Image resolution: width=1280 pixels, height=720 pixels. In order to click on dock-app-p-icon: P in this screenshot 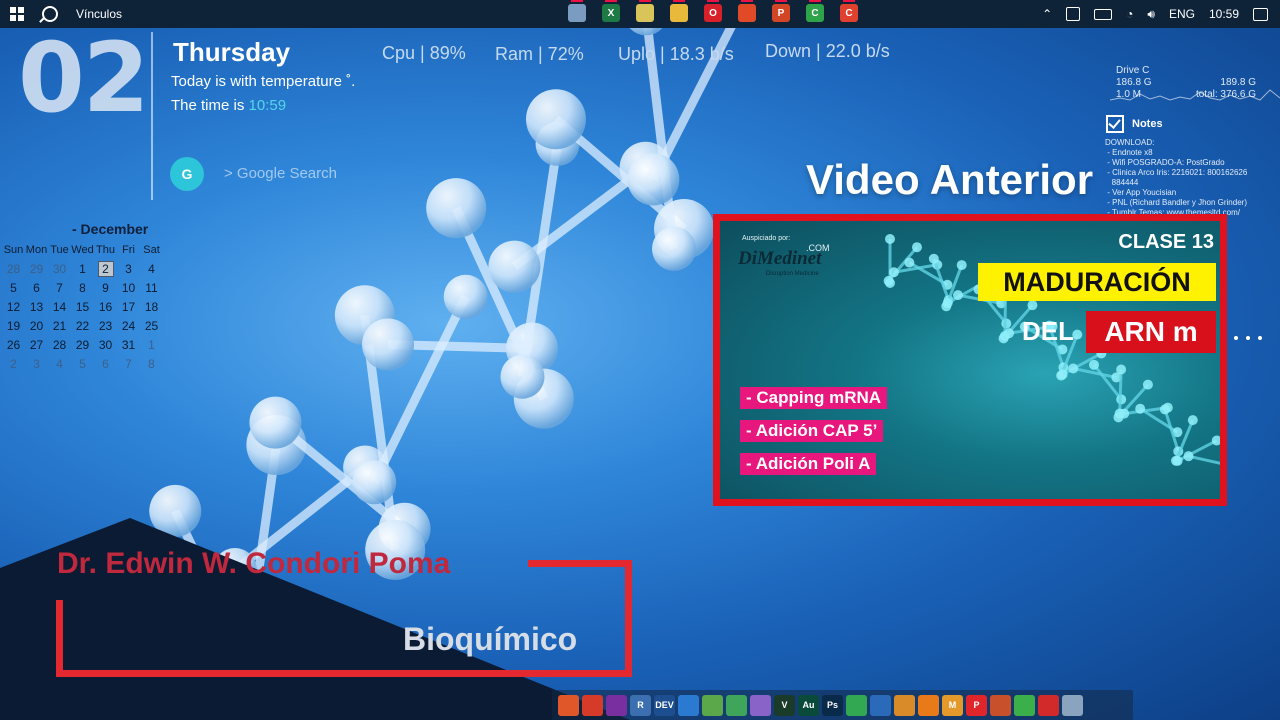, I will do `click(976, 705)`.